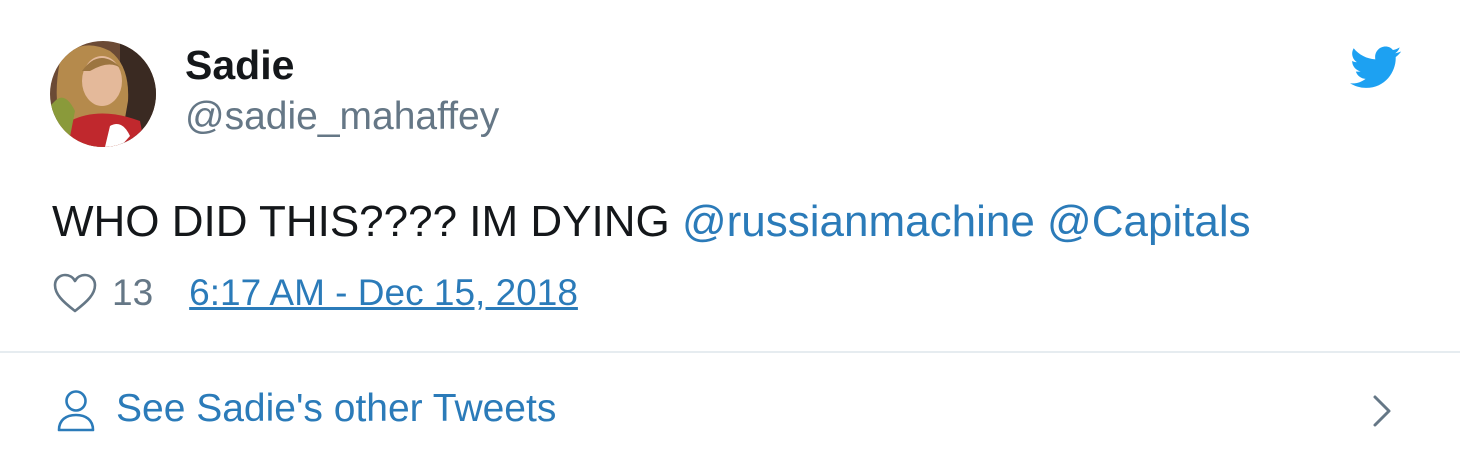 Image resolution: width=1460 pixels, height=457 pixels. I want to click on like-count: 13, so click(133, 292).